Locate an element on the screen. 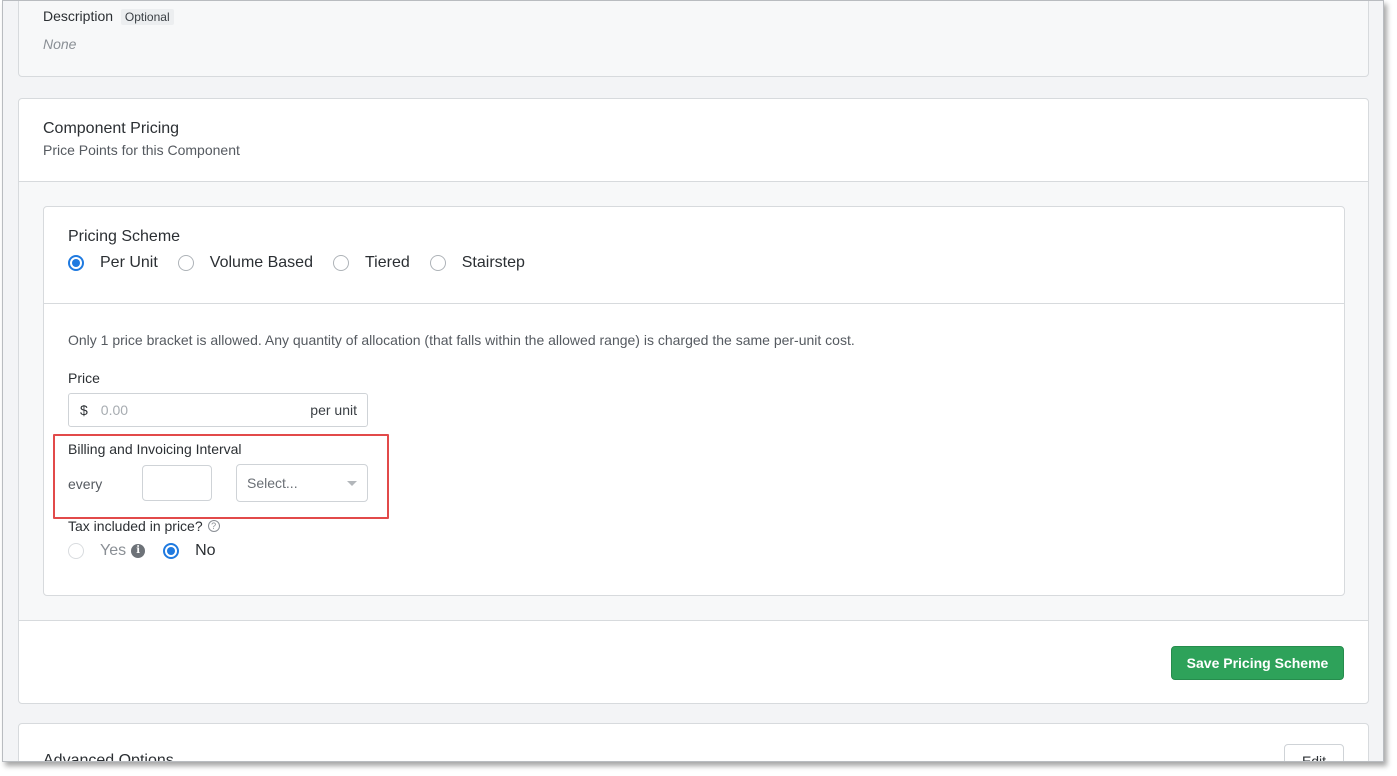  price-unit-suffix: per unit is located at coordinates (333, 410).